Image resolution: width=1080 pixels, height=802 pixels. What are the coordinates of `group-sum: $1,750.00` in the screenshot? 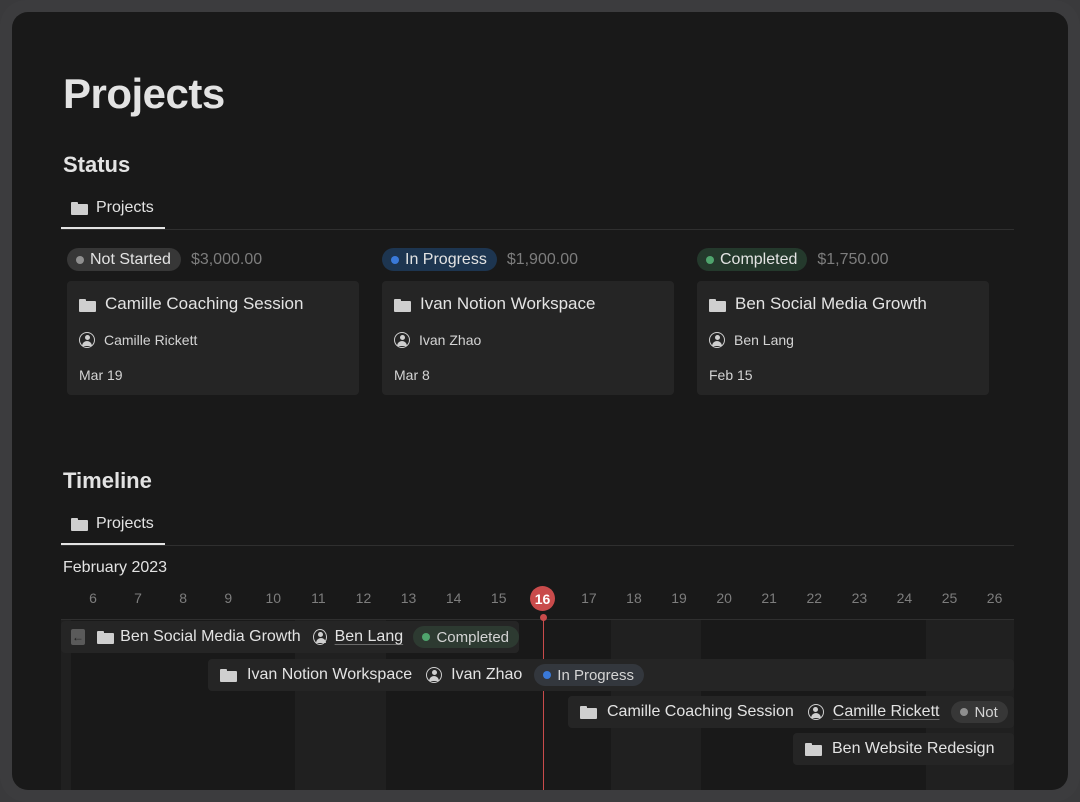 It's located at (853, 259).